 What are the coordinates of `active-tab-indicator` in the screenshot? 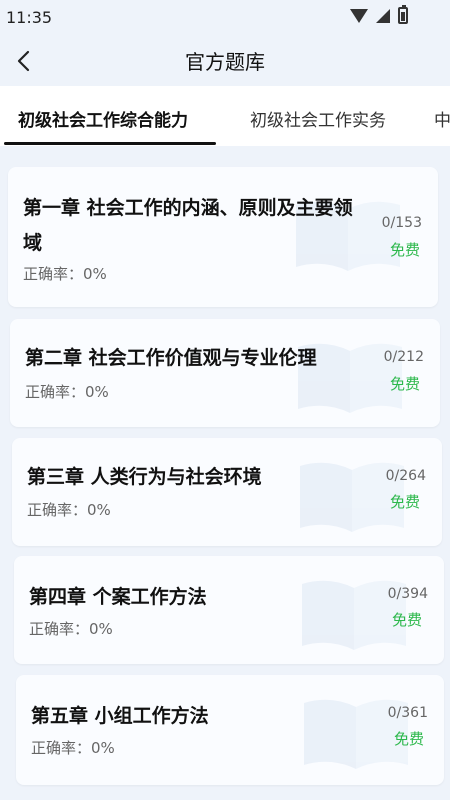 It's located at (110, 143).